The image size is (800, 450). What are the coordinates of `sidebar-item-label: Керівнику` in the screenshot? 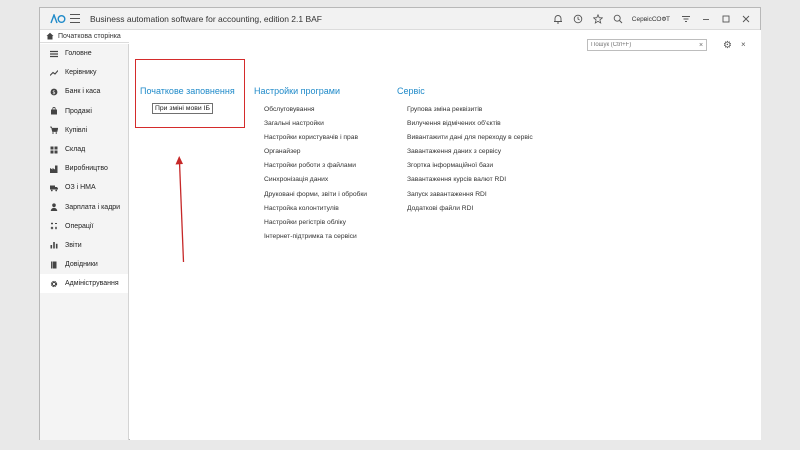 It's located at (81, 73).